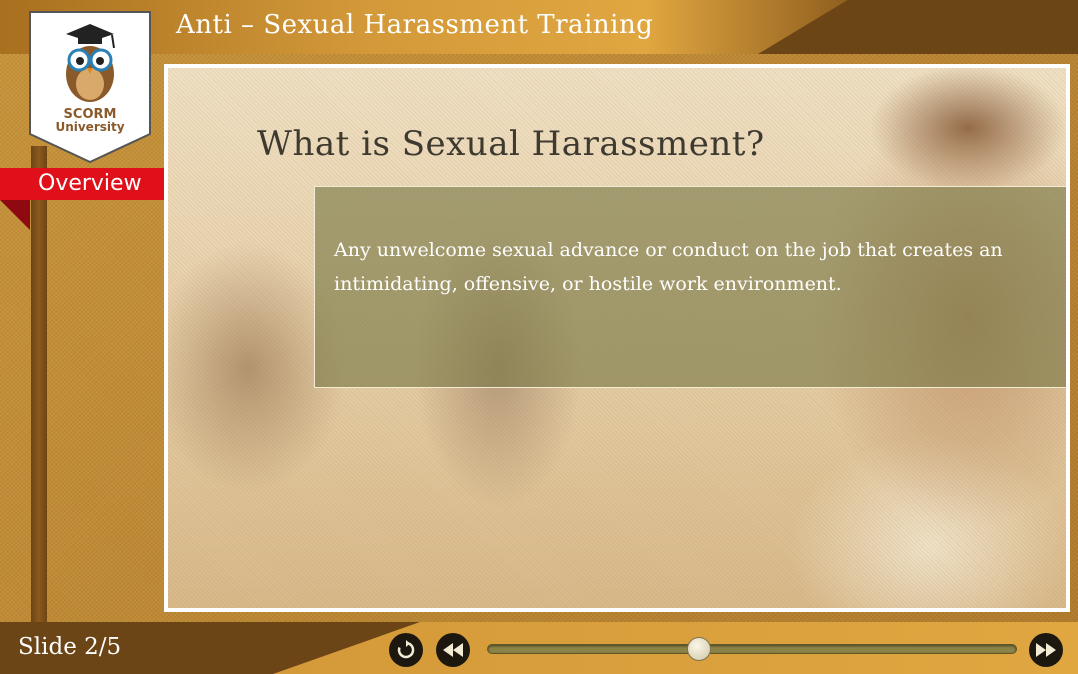 The width and height of the screenshot is (1078, 674). I want to click on scorm-university-logo: SCORM University, so click(90, 87).